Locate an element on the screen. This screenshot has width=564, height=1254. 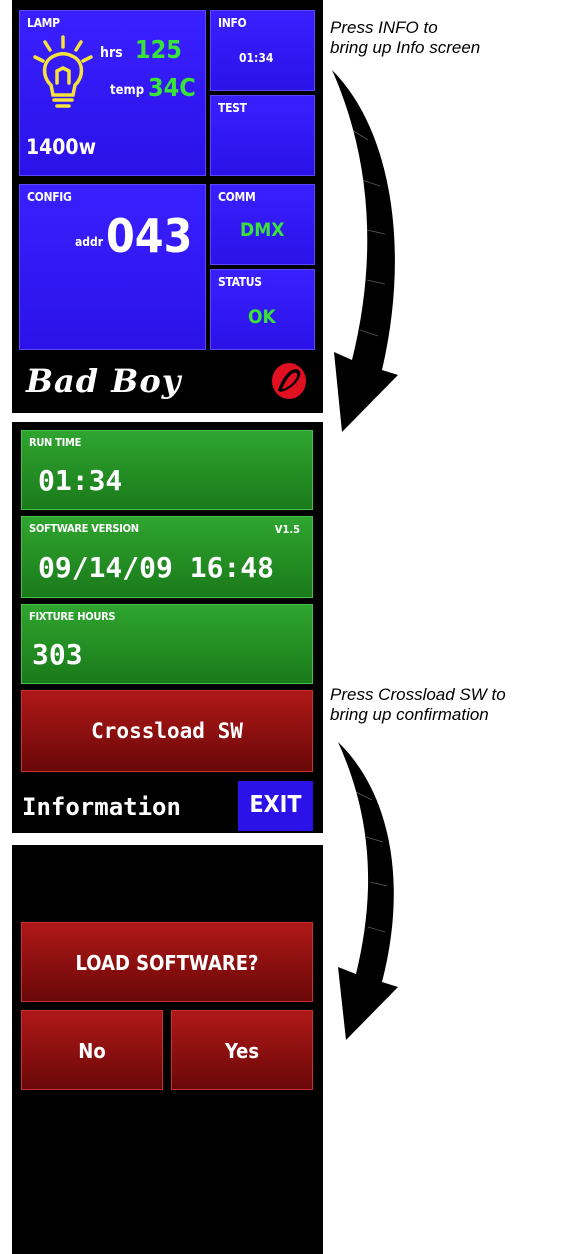
info-button: INFO 01:34 is located at coordinates (262, 50).